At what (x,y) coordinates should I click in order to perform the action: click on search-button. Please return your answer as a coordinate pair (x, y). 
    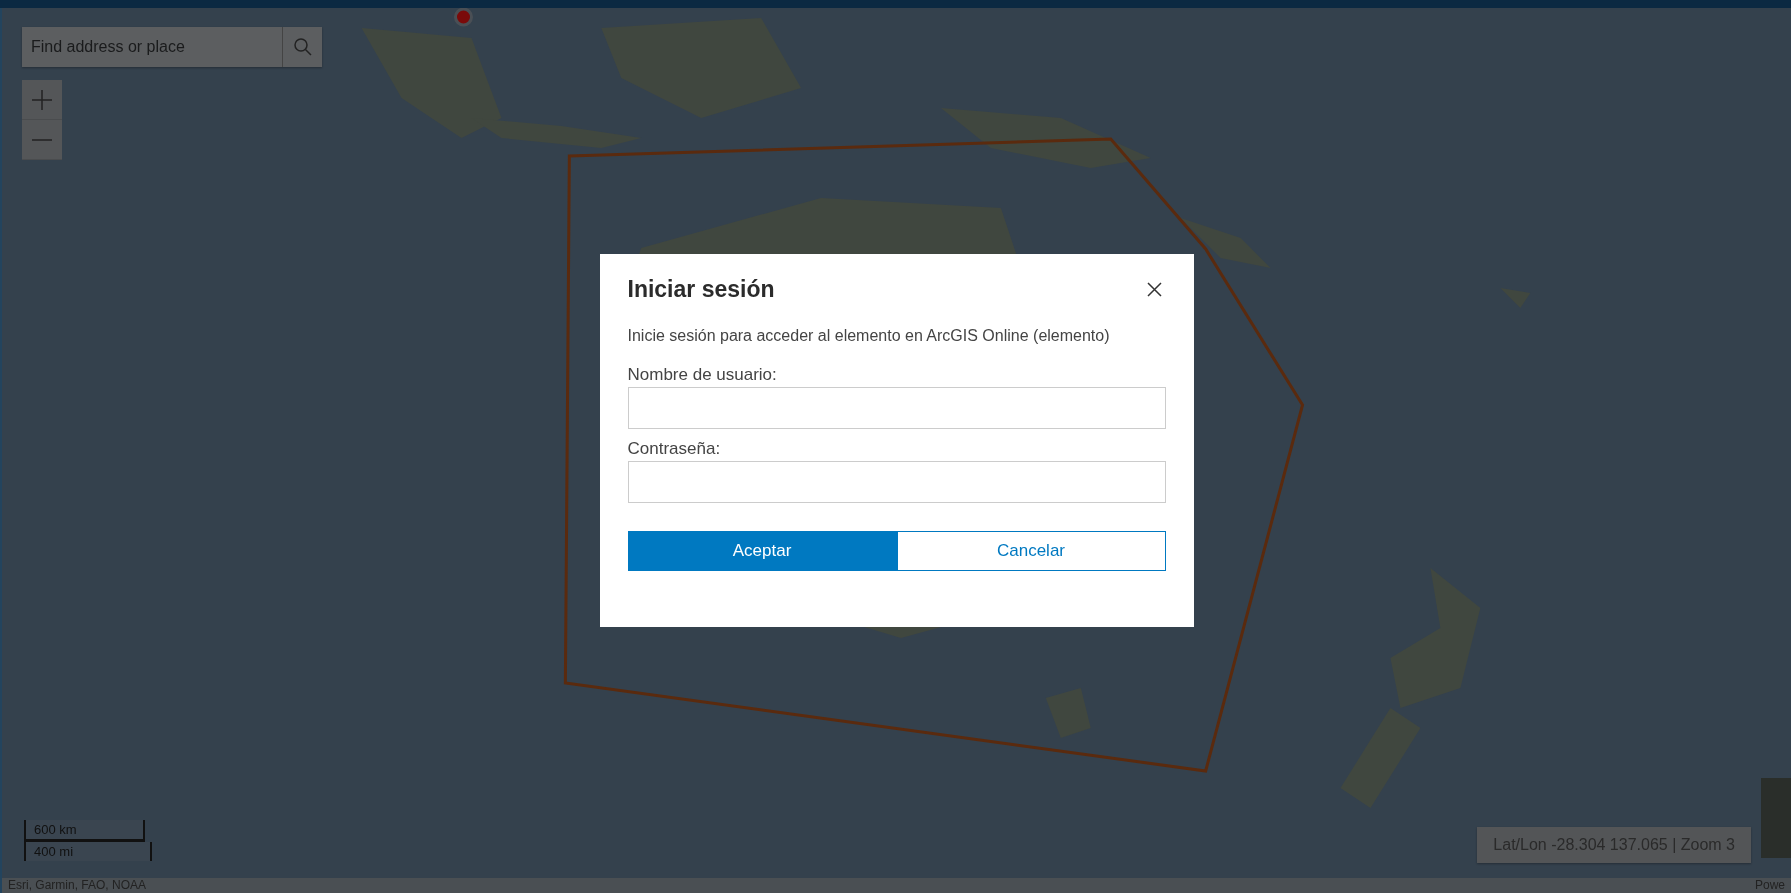
    Looking at the image, I should click on (302, 47).